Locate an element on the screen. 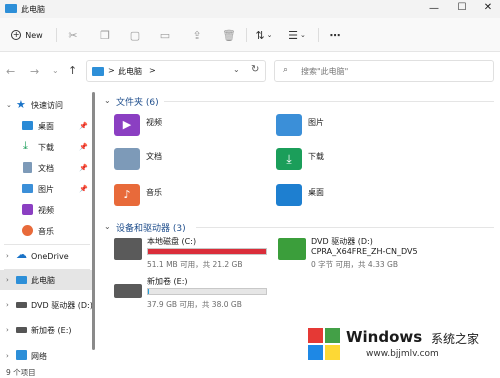 The image size is (500, 378). refresh-icon: ↻ is located at coordinates (255, 69).